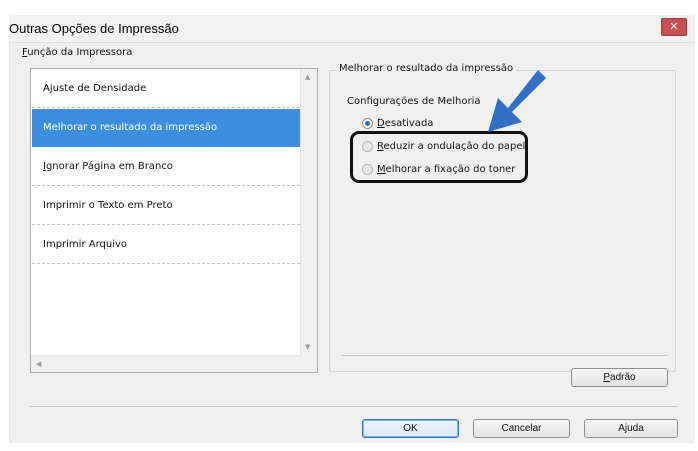 This screenshot has height=451, width=698. Describe the element at coordinates (166, 206) in the screenshot. I see `list-item-print-text-black: Imprimir o Texto em Preto` at that location.